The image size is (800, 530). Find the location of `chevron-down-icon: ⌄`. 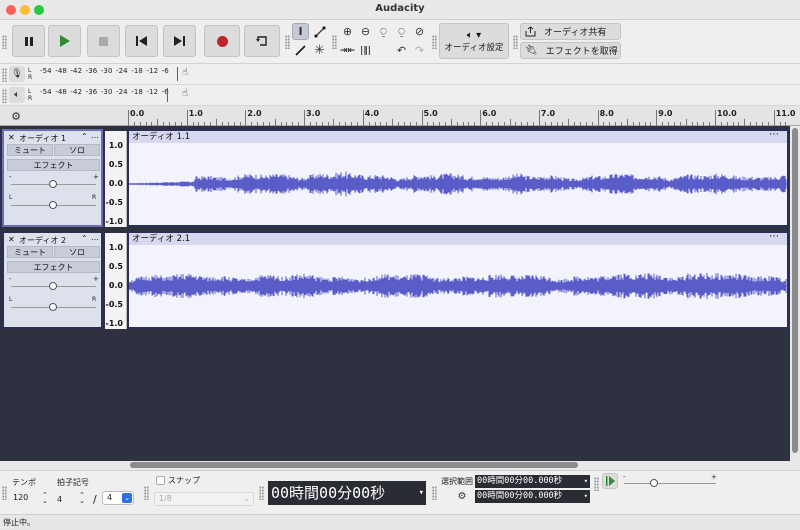

chevron-down-icon: ⌄ is located at coordinates (127, 498).